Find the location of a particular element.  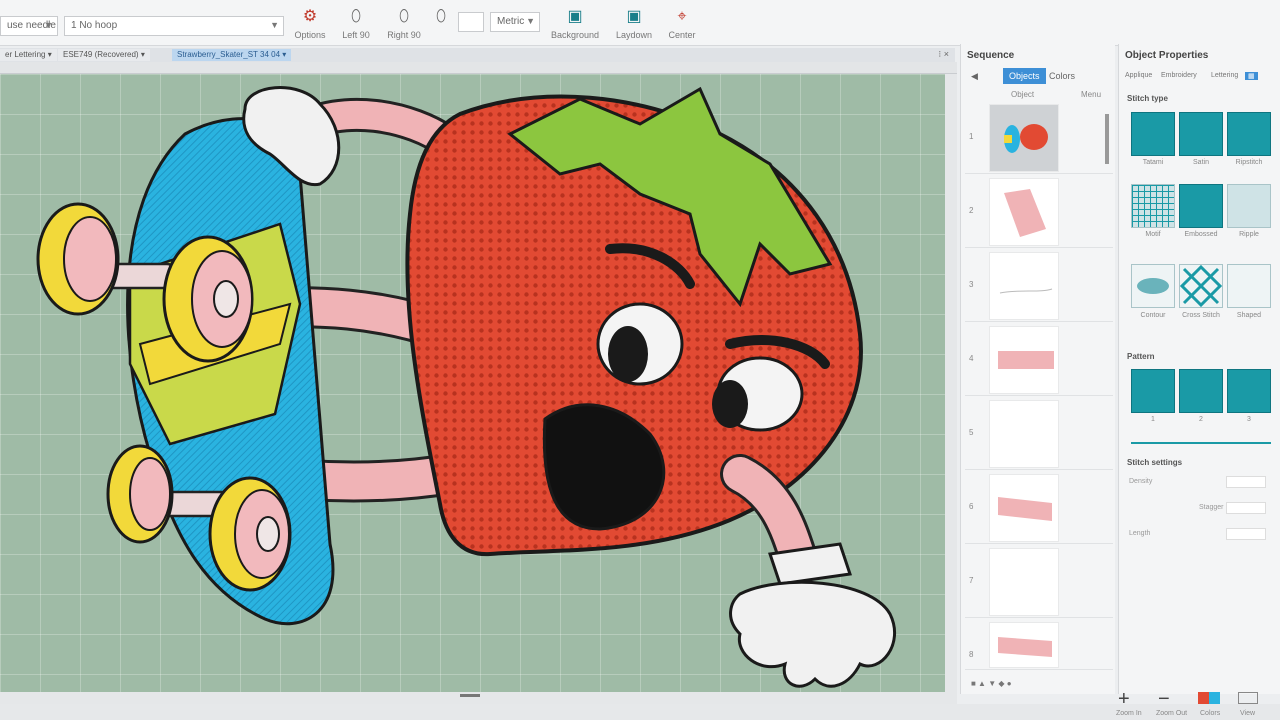

laydown-icon: ▣ is located at coordinates (634, 16).